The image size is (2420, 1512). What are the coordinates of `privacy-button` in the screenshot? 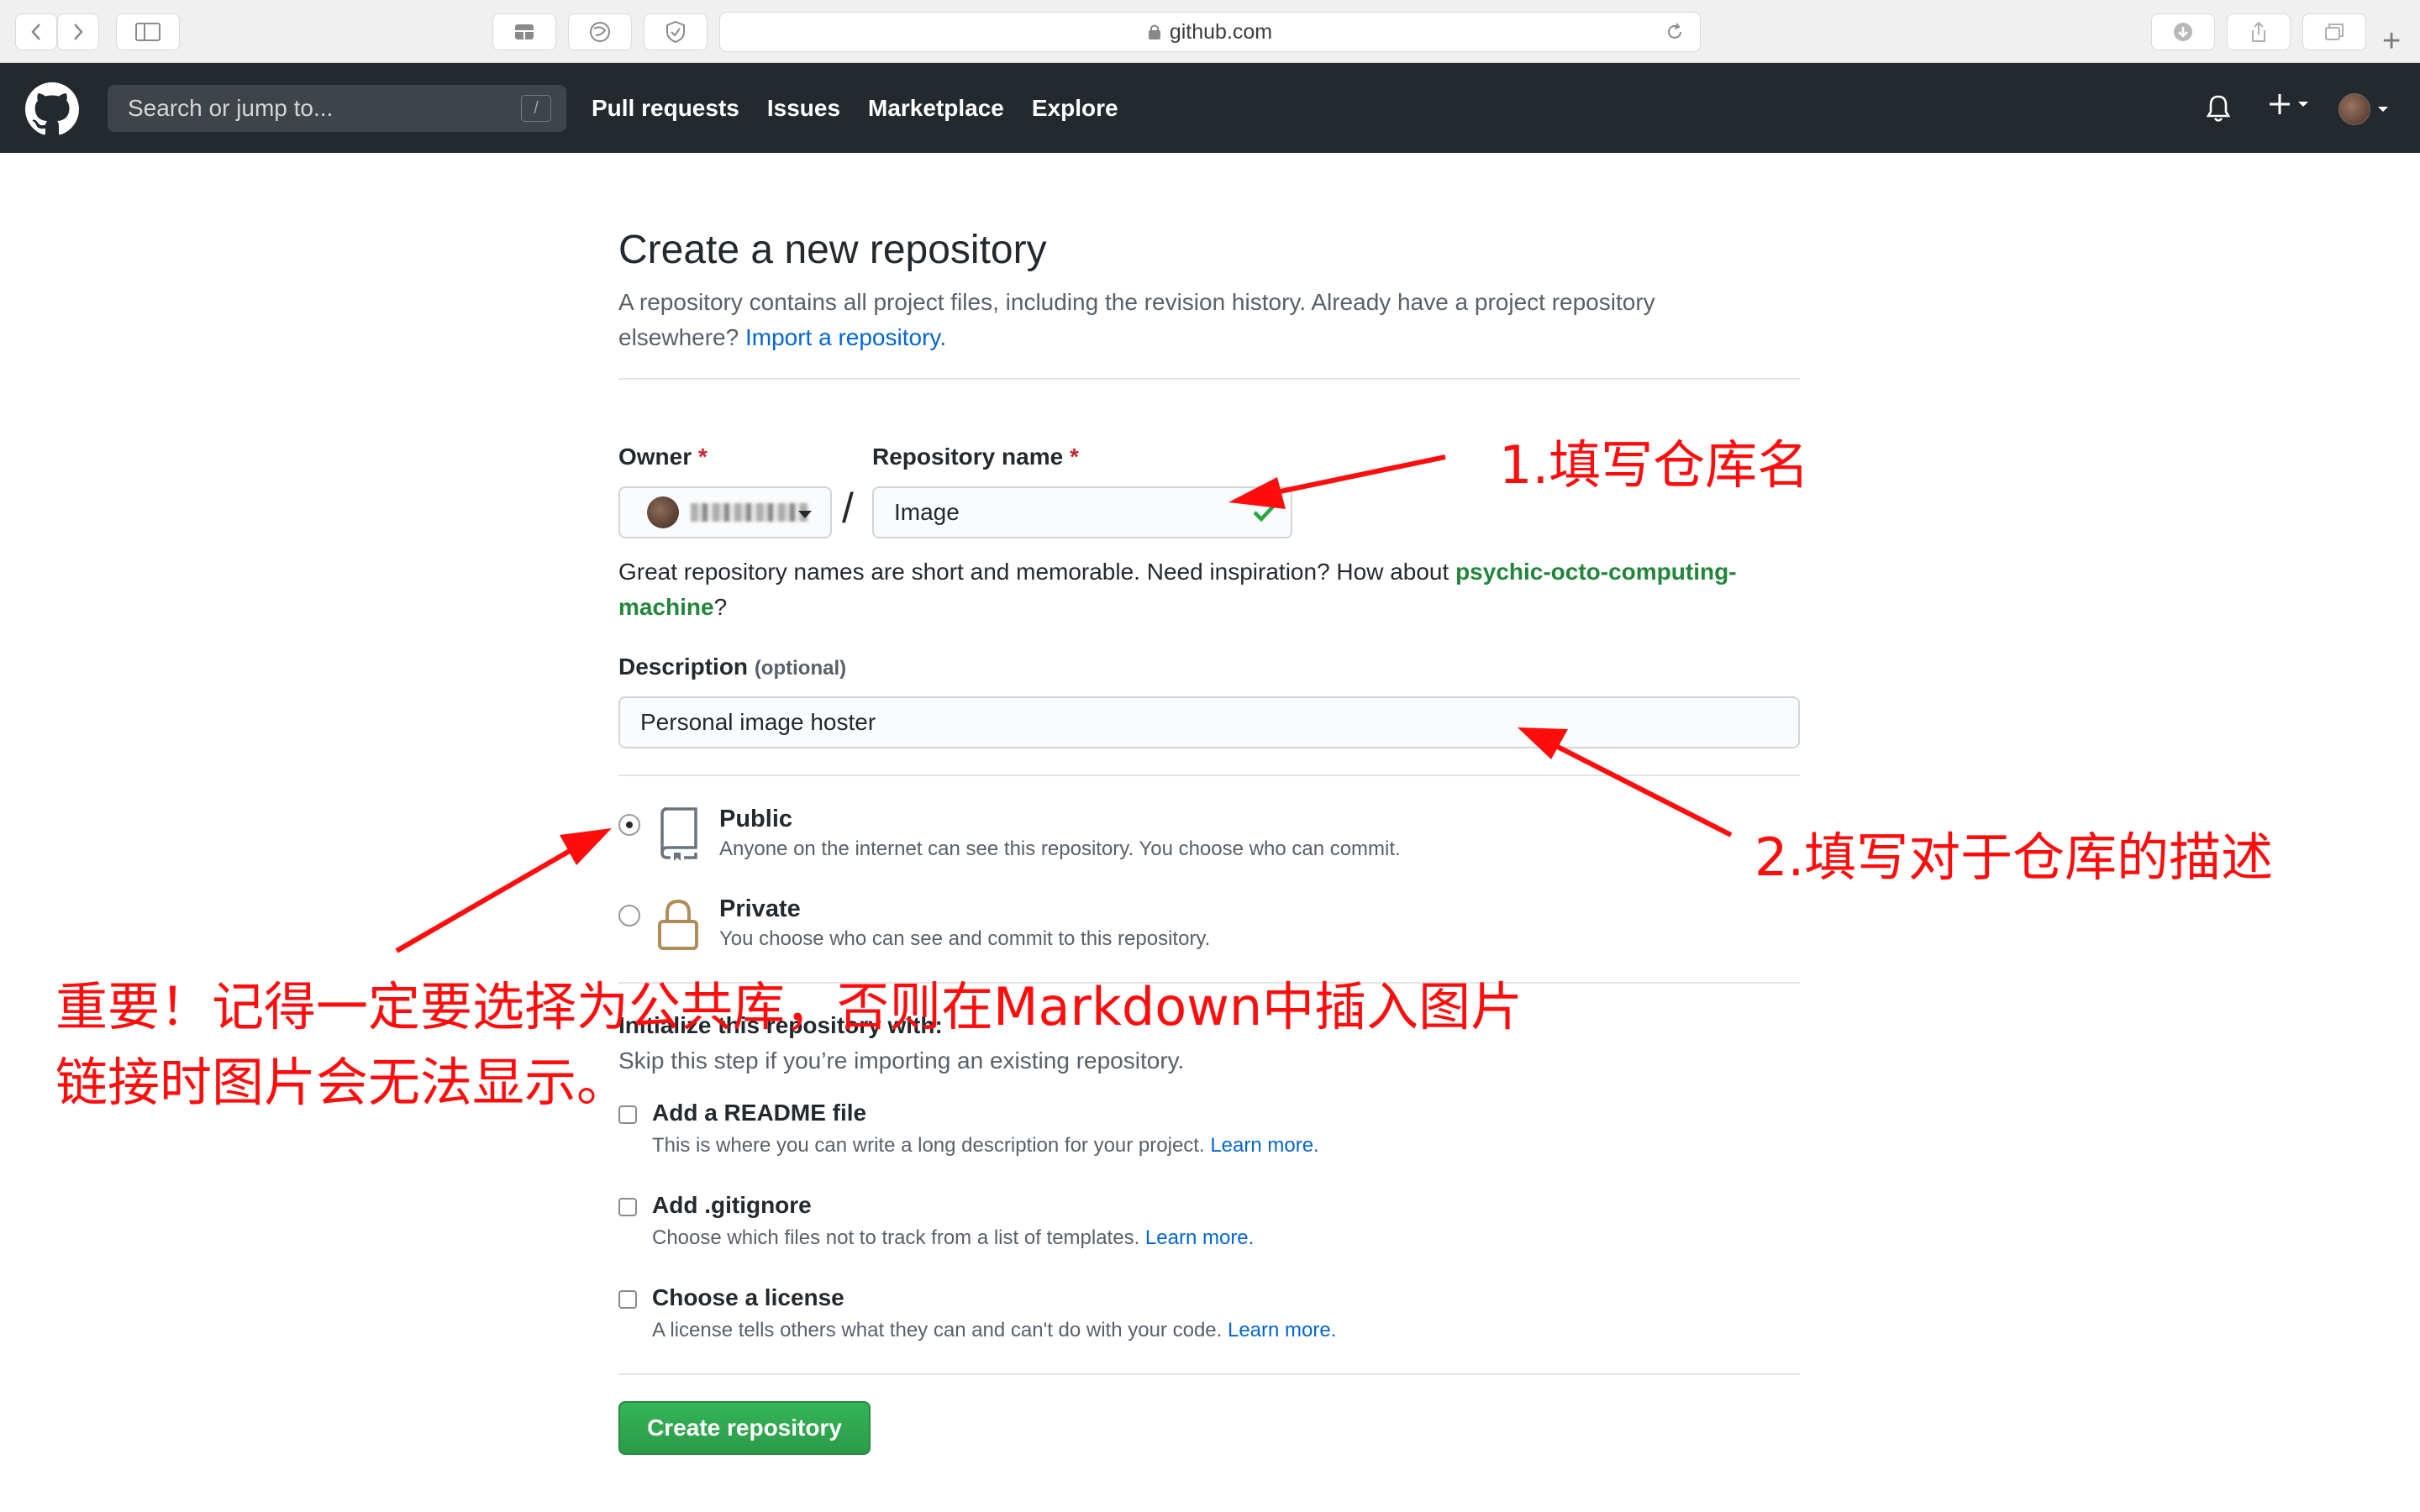 It's located at (676, 31).